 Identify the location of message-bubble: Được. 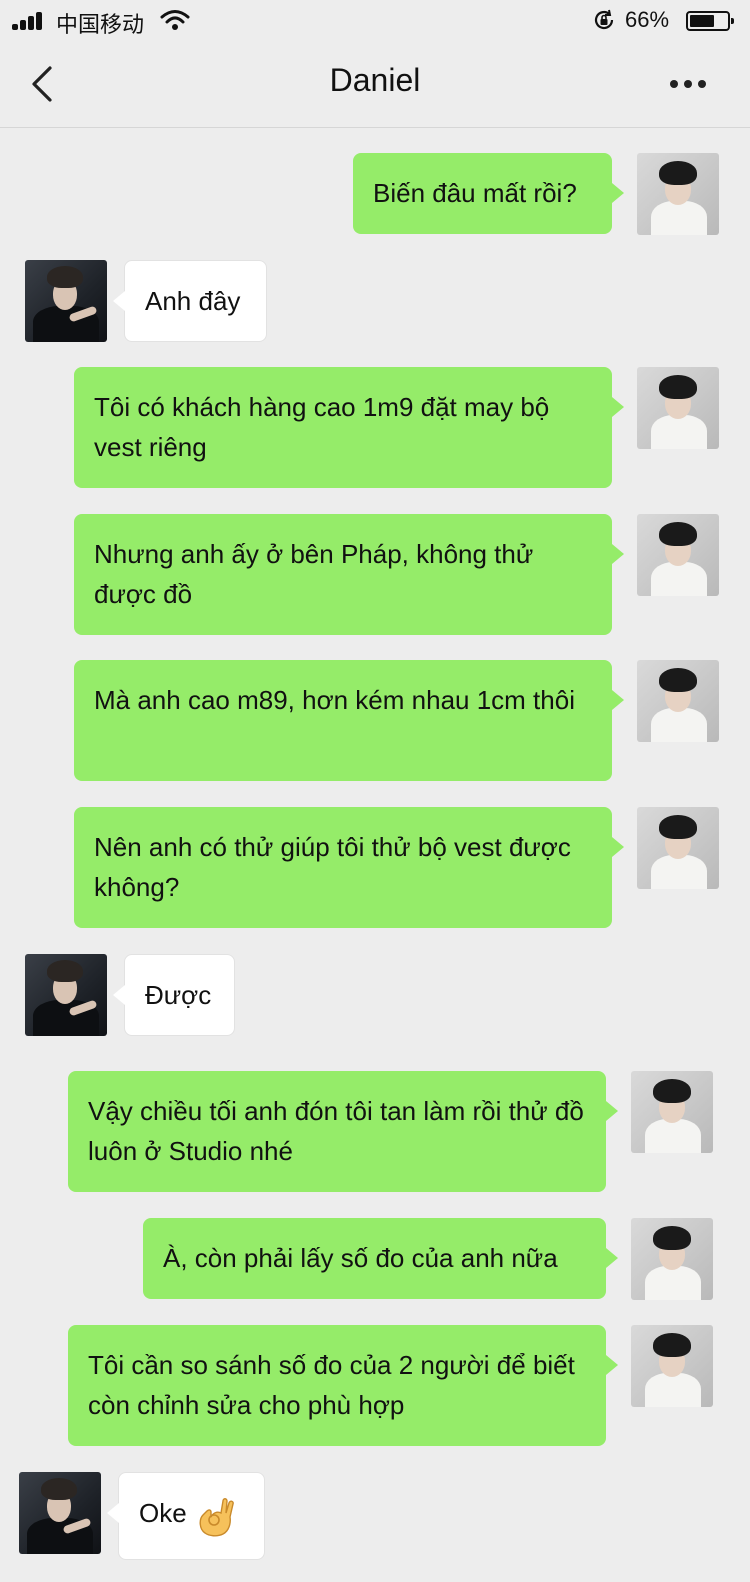
(174, 995).